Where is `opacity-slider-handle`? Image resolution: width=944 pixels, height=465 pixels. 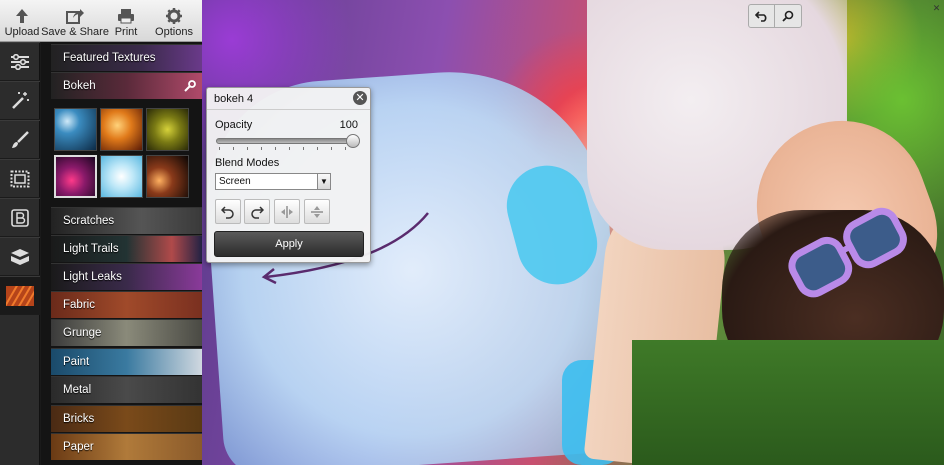 opacity-slider-handle is located at coordinates (353, 141).